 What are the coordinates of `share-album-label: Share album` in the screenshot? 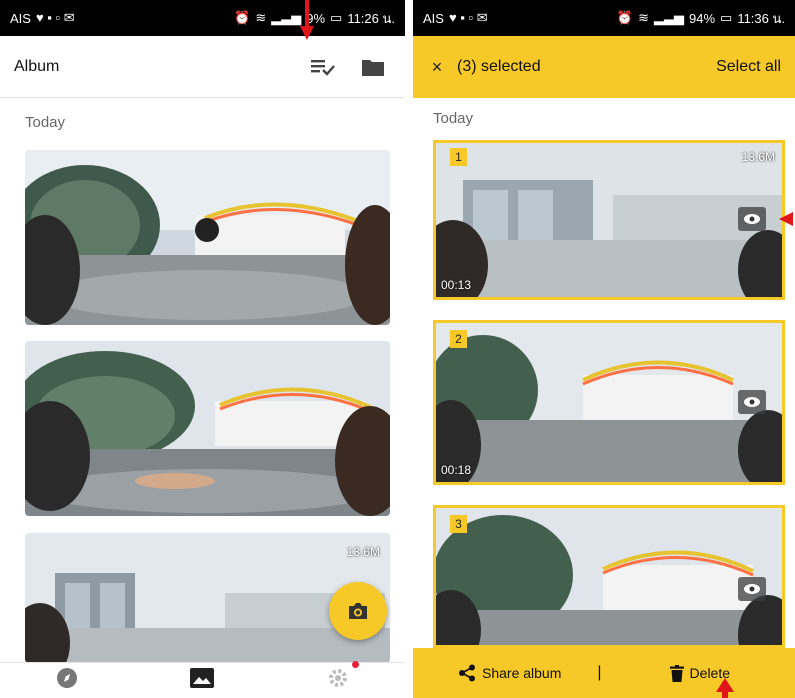 It's located at (522, 673).